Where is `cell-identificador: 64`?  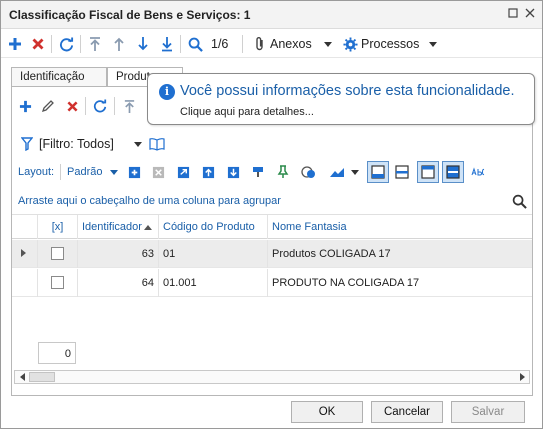
cell-identificador: 64 is located at coordinates (118, 283).